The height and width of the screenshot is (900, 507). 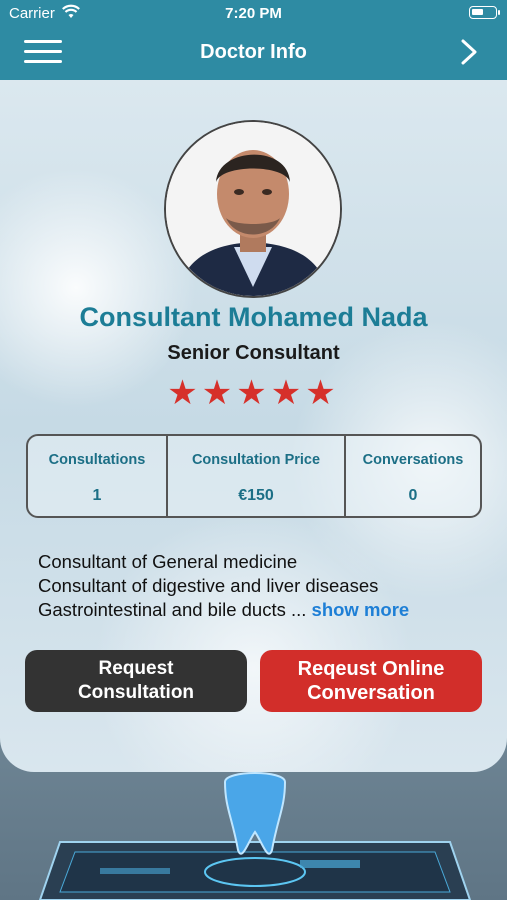 I want to click on stat-label: Consultation Price, so click(x=256, y=460).